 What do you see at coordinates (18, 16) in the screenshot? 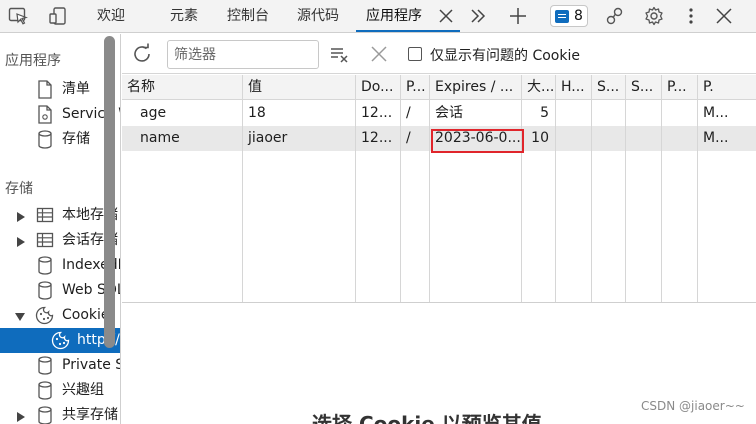
I see `inspect-element-icon` at bounding box center [18, 16].